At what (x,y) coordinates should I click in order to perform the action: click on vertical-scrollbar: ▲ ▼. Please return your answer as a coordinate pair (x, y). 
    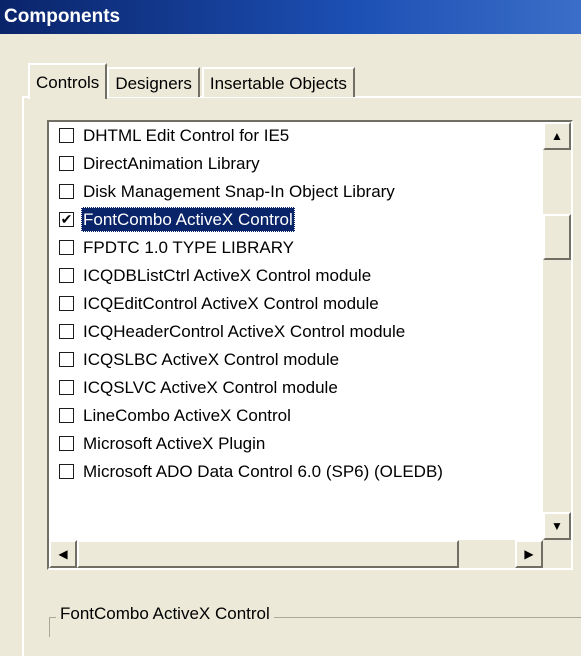
    Looking at the image, I should click on (557, 331).